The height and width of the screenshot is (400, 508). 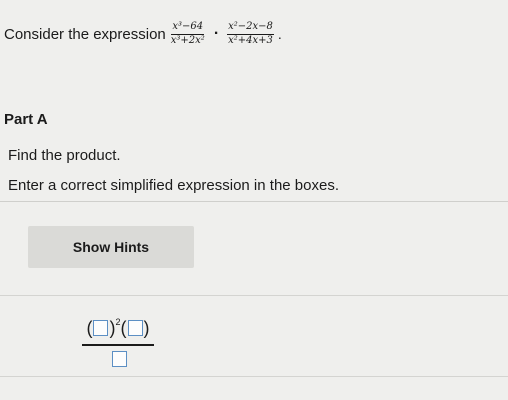 I want to click on problem-period: ., so click(x=279, y=34).